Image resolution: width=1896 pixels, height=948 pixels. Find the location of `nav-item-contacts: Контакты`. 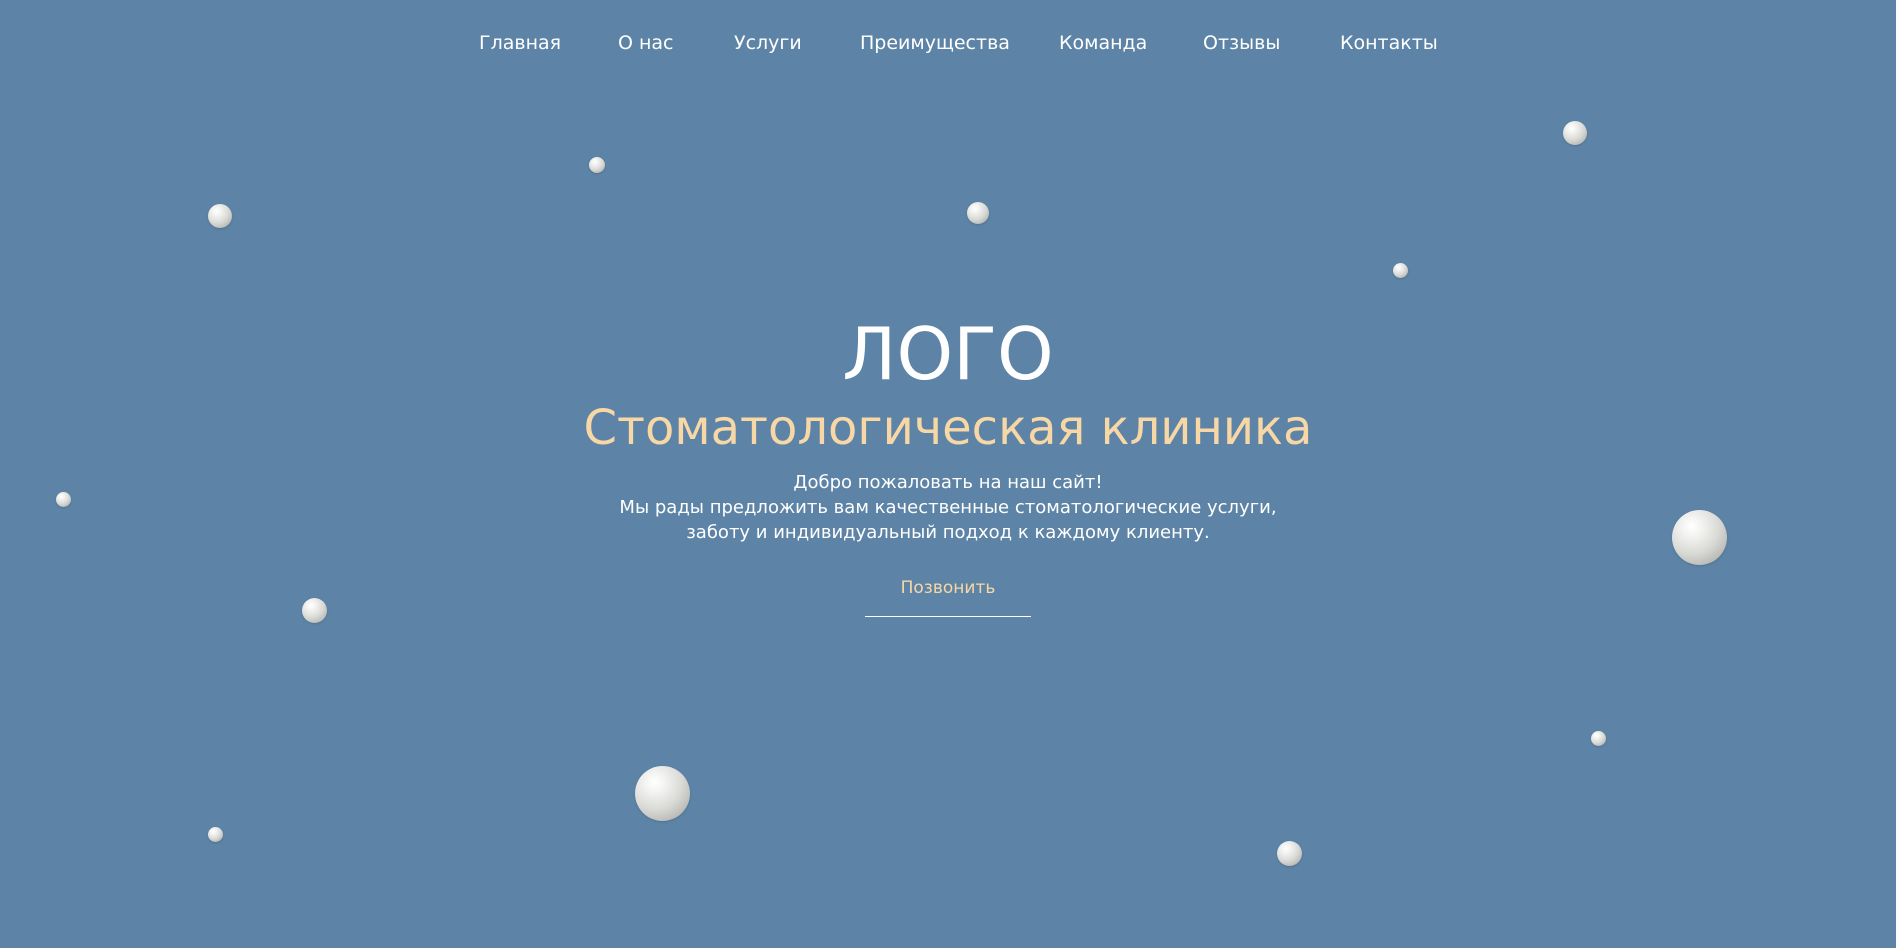

nav-item-contacts: Контакты is located at coordinates (1389, 43).